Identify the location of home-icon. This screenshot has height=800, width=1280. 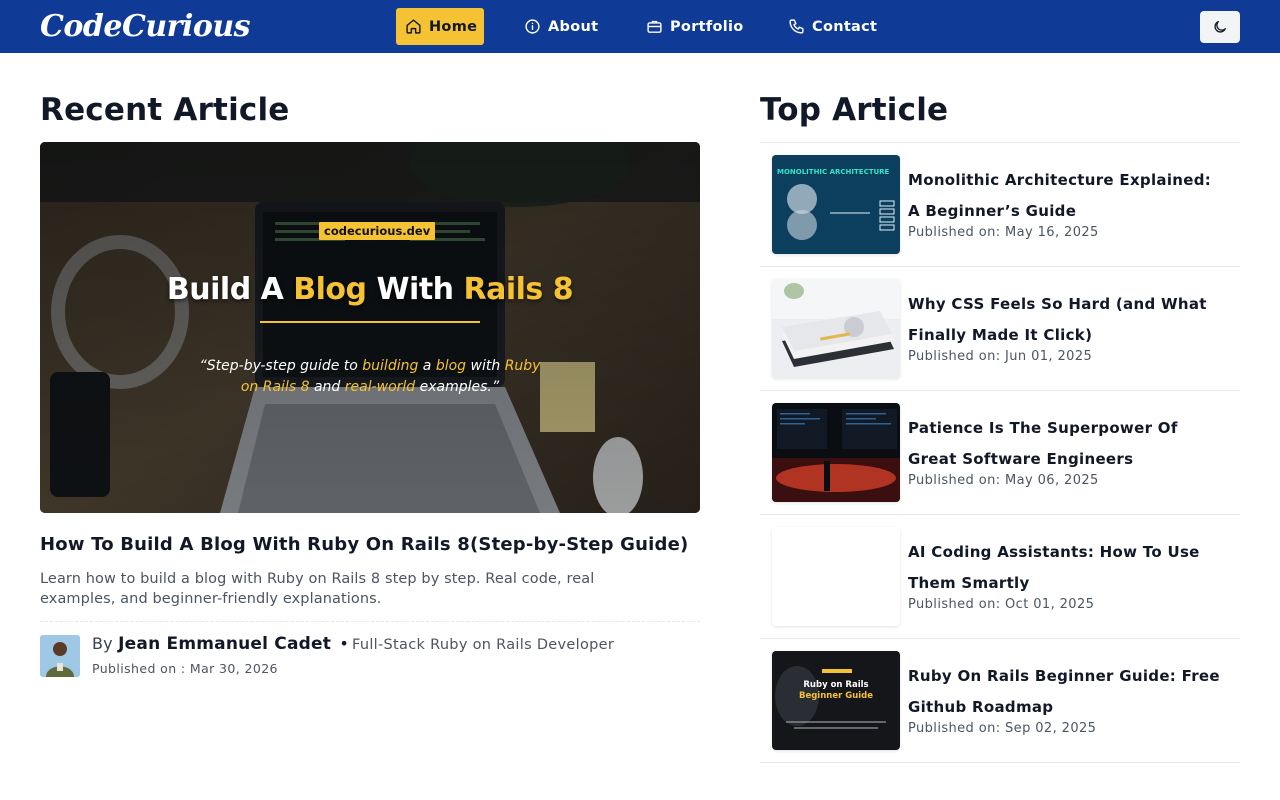
(413, 26).